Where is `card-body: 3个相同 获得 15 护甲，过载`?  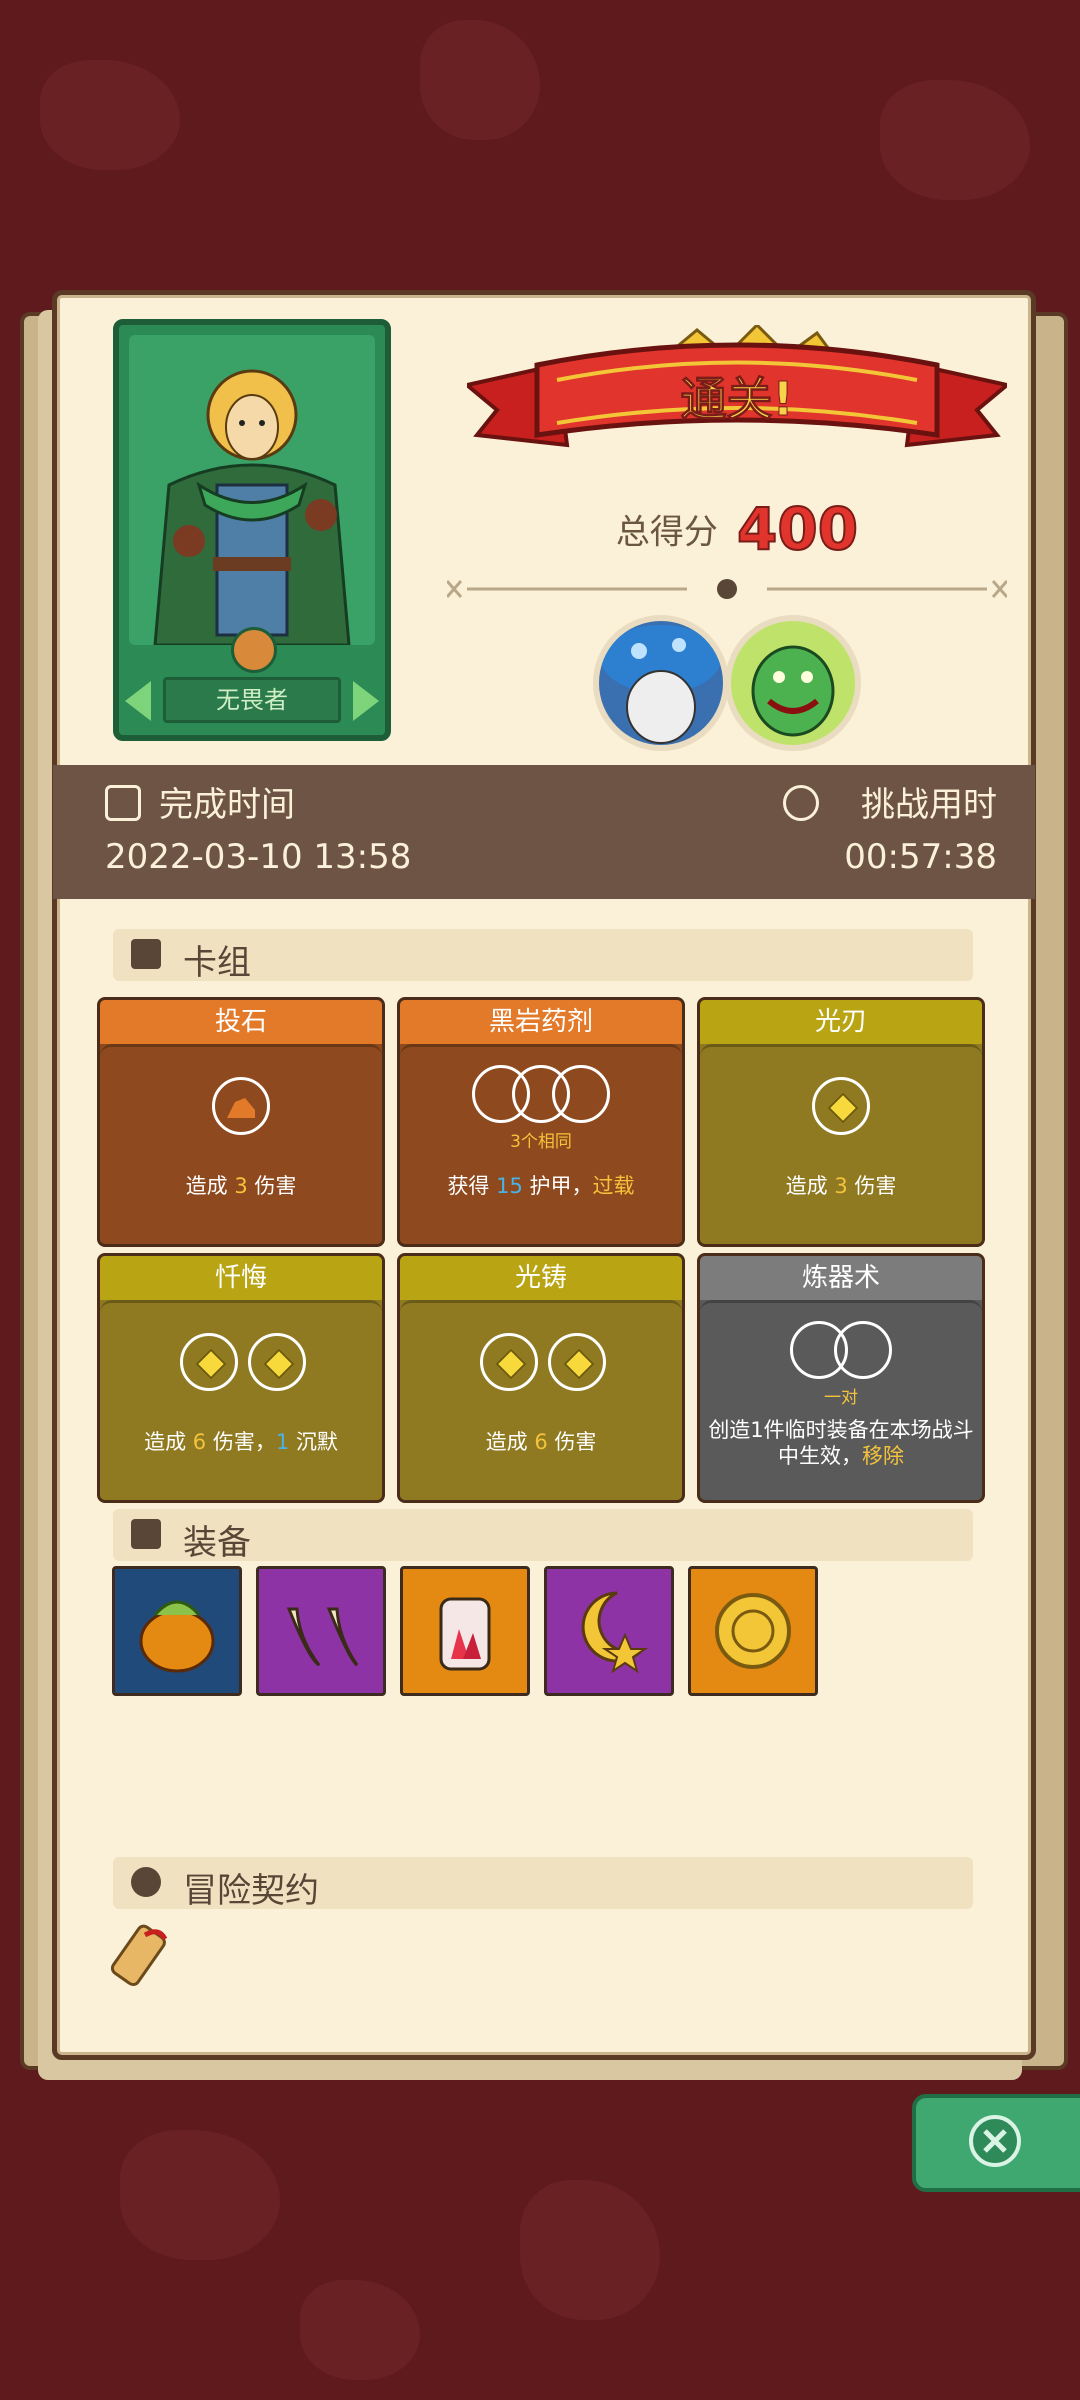
card-body: 3个相同 获得 15 护甲，过载 is located at coordinates (541, 1144).